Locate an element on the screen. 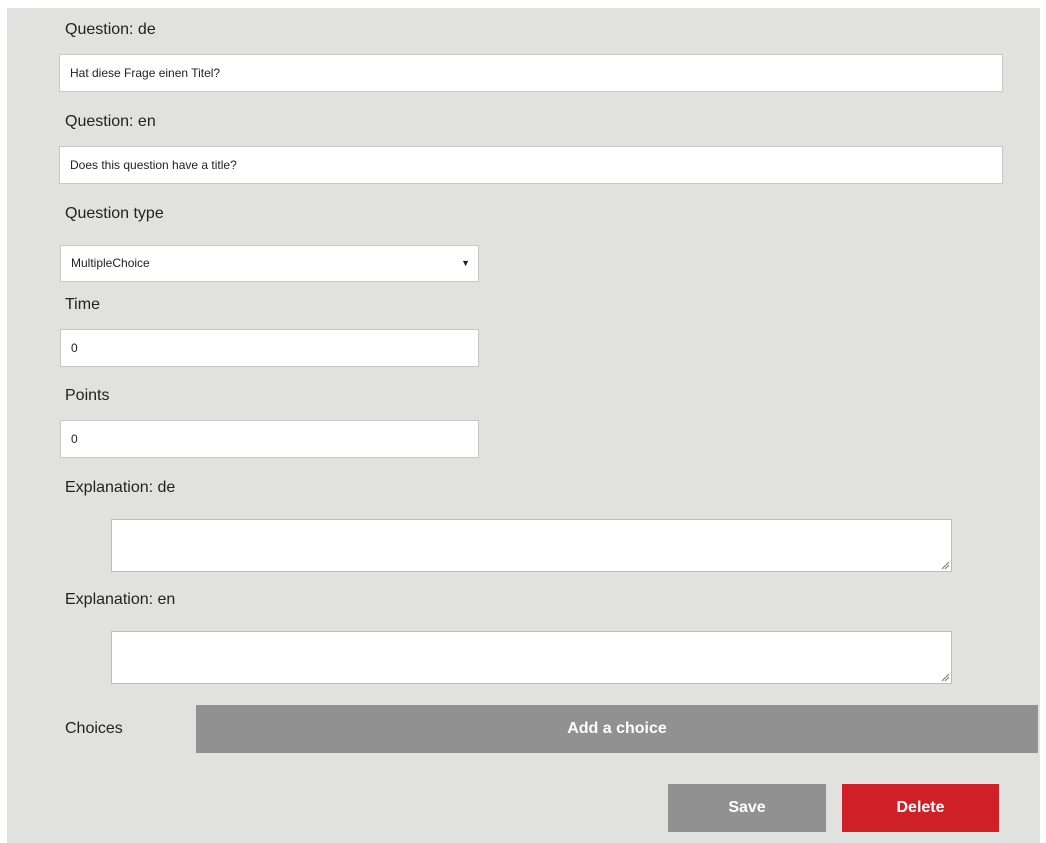 This screenshot has height=843, width=1046. question-type-selected-value: MultipleChoice is located at coordinates (110, 263).